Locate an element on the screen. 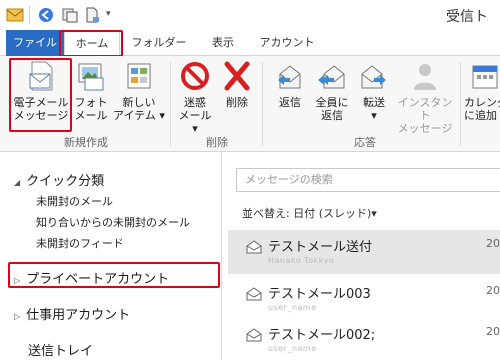  message-row: テストメール003 user_name 201 is located at coordinates (364, 299).